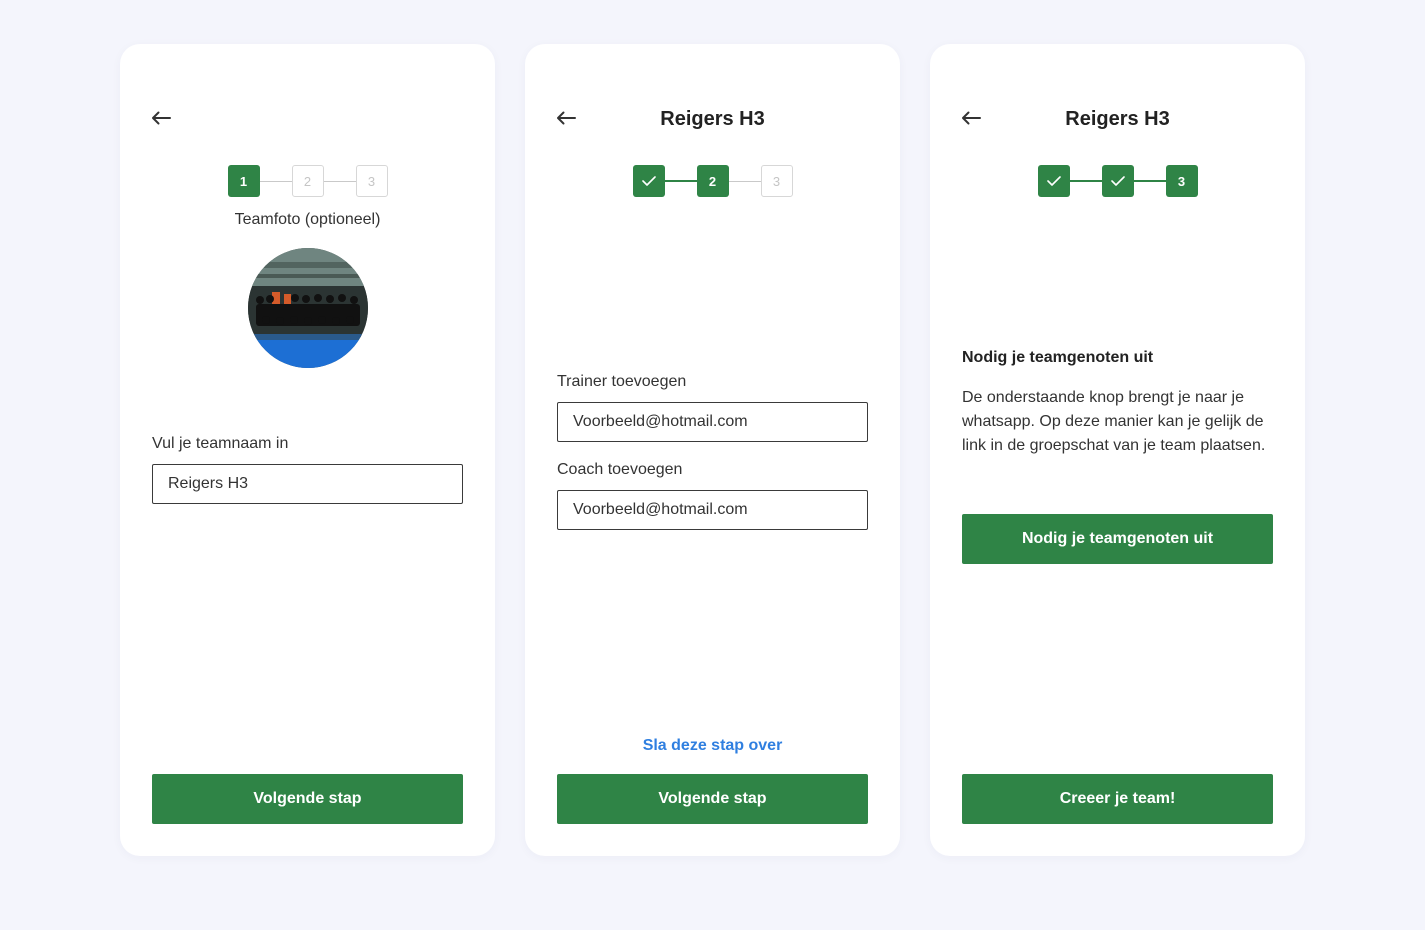  Describe the element at coordinates (620, 469) in the screenshot. I see `coach-label: Coach toevoegen` at that location.